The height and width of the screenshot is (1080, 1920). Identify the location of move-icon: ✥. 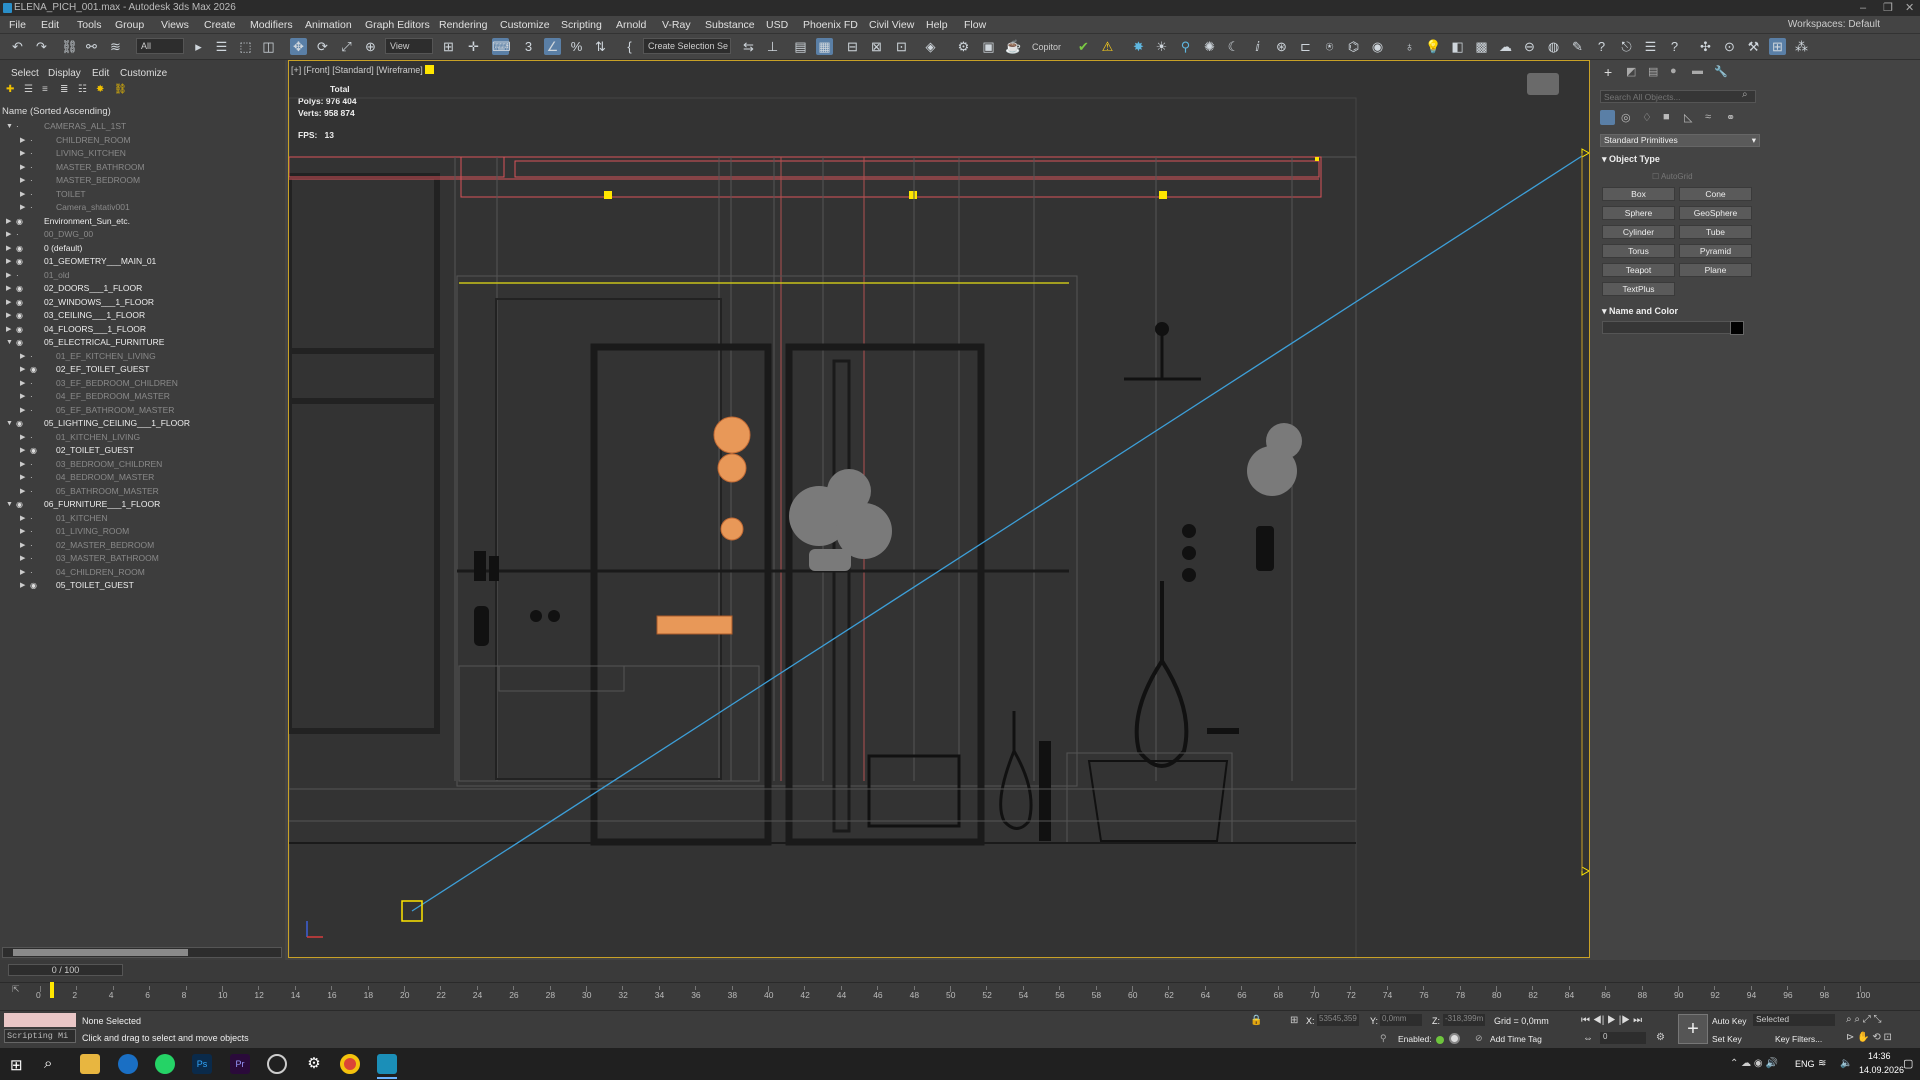
(298, 46).